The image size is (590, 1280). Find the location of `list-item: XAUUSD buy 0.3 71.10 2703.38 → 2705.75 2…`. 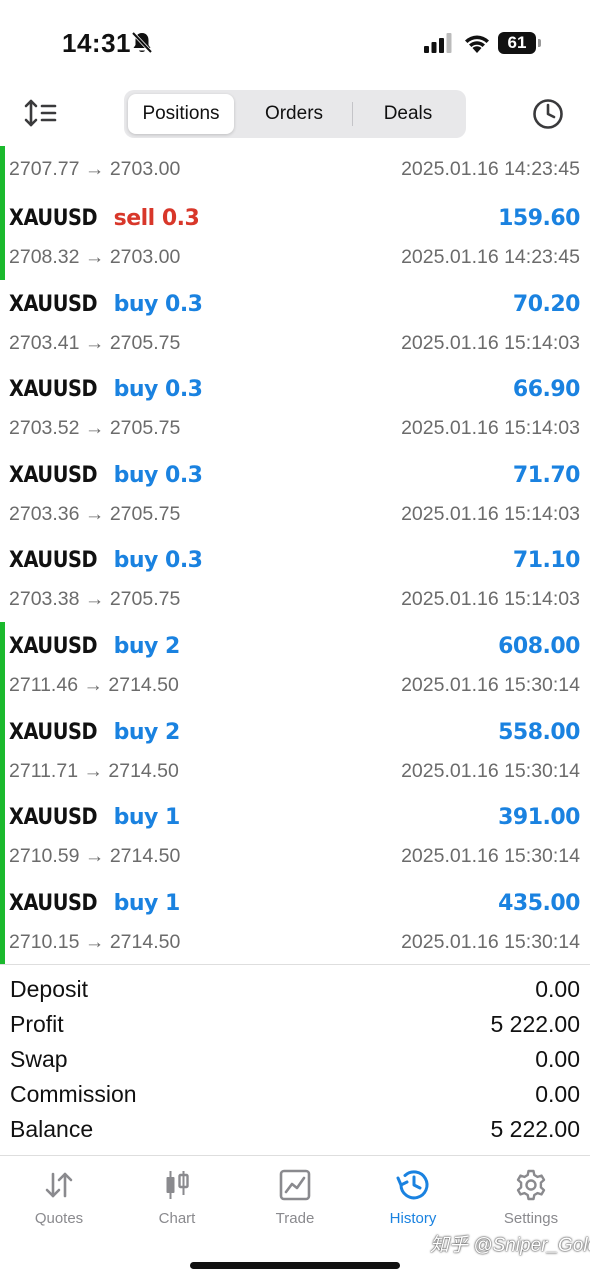

list-item: XAUUSD buy 0.3 71.10 2703.38 → 2705.75 2… is located at coordinates (295, 581).